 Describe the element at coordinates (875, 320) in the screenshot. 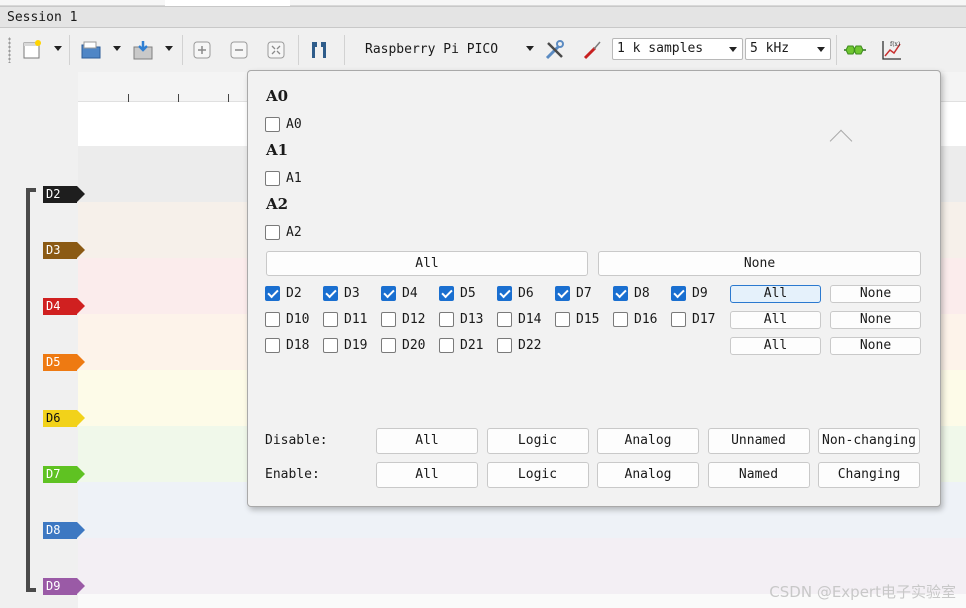

I see `logic-row-2-none-button: None` at that location.